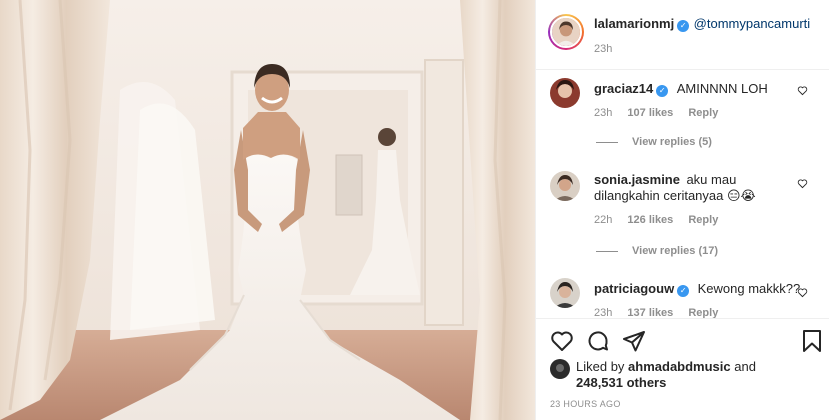 Image resolution: width=829 pixels, height=420 pixels. Describe the element at coordinates (812, 341) in the screenshot. I see `bookmark-icon` at that location.